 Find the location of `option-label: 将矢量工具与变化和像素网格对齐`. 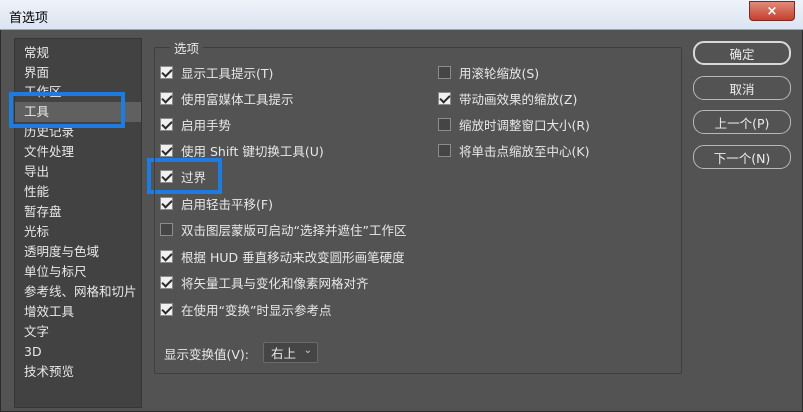

option-label: 将矢量工具与变化和像素网格对齐 is located at coordinates (275, 283).